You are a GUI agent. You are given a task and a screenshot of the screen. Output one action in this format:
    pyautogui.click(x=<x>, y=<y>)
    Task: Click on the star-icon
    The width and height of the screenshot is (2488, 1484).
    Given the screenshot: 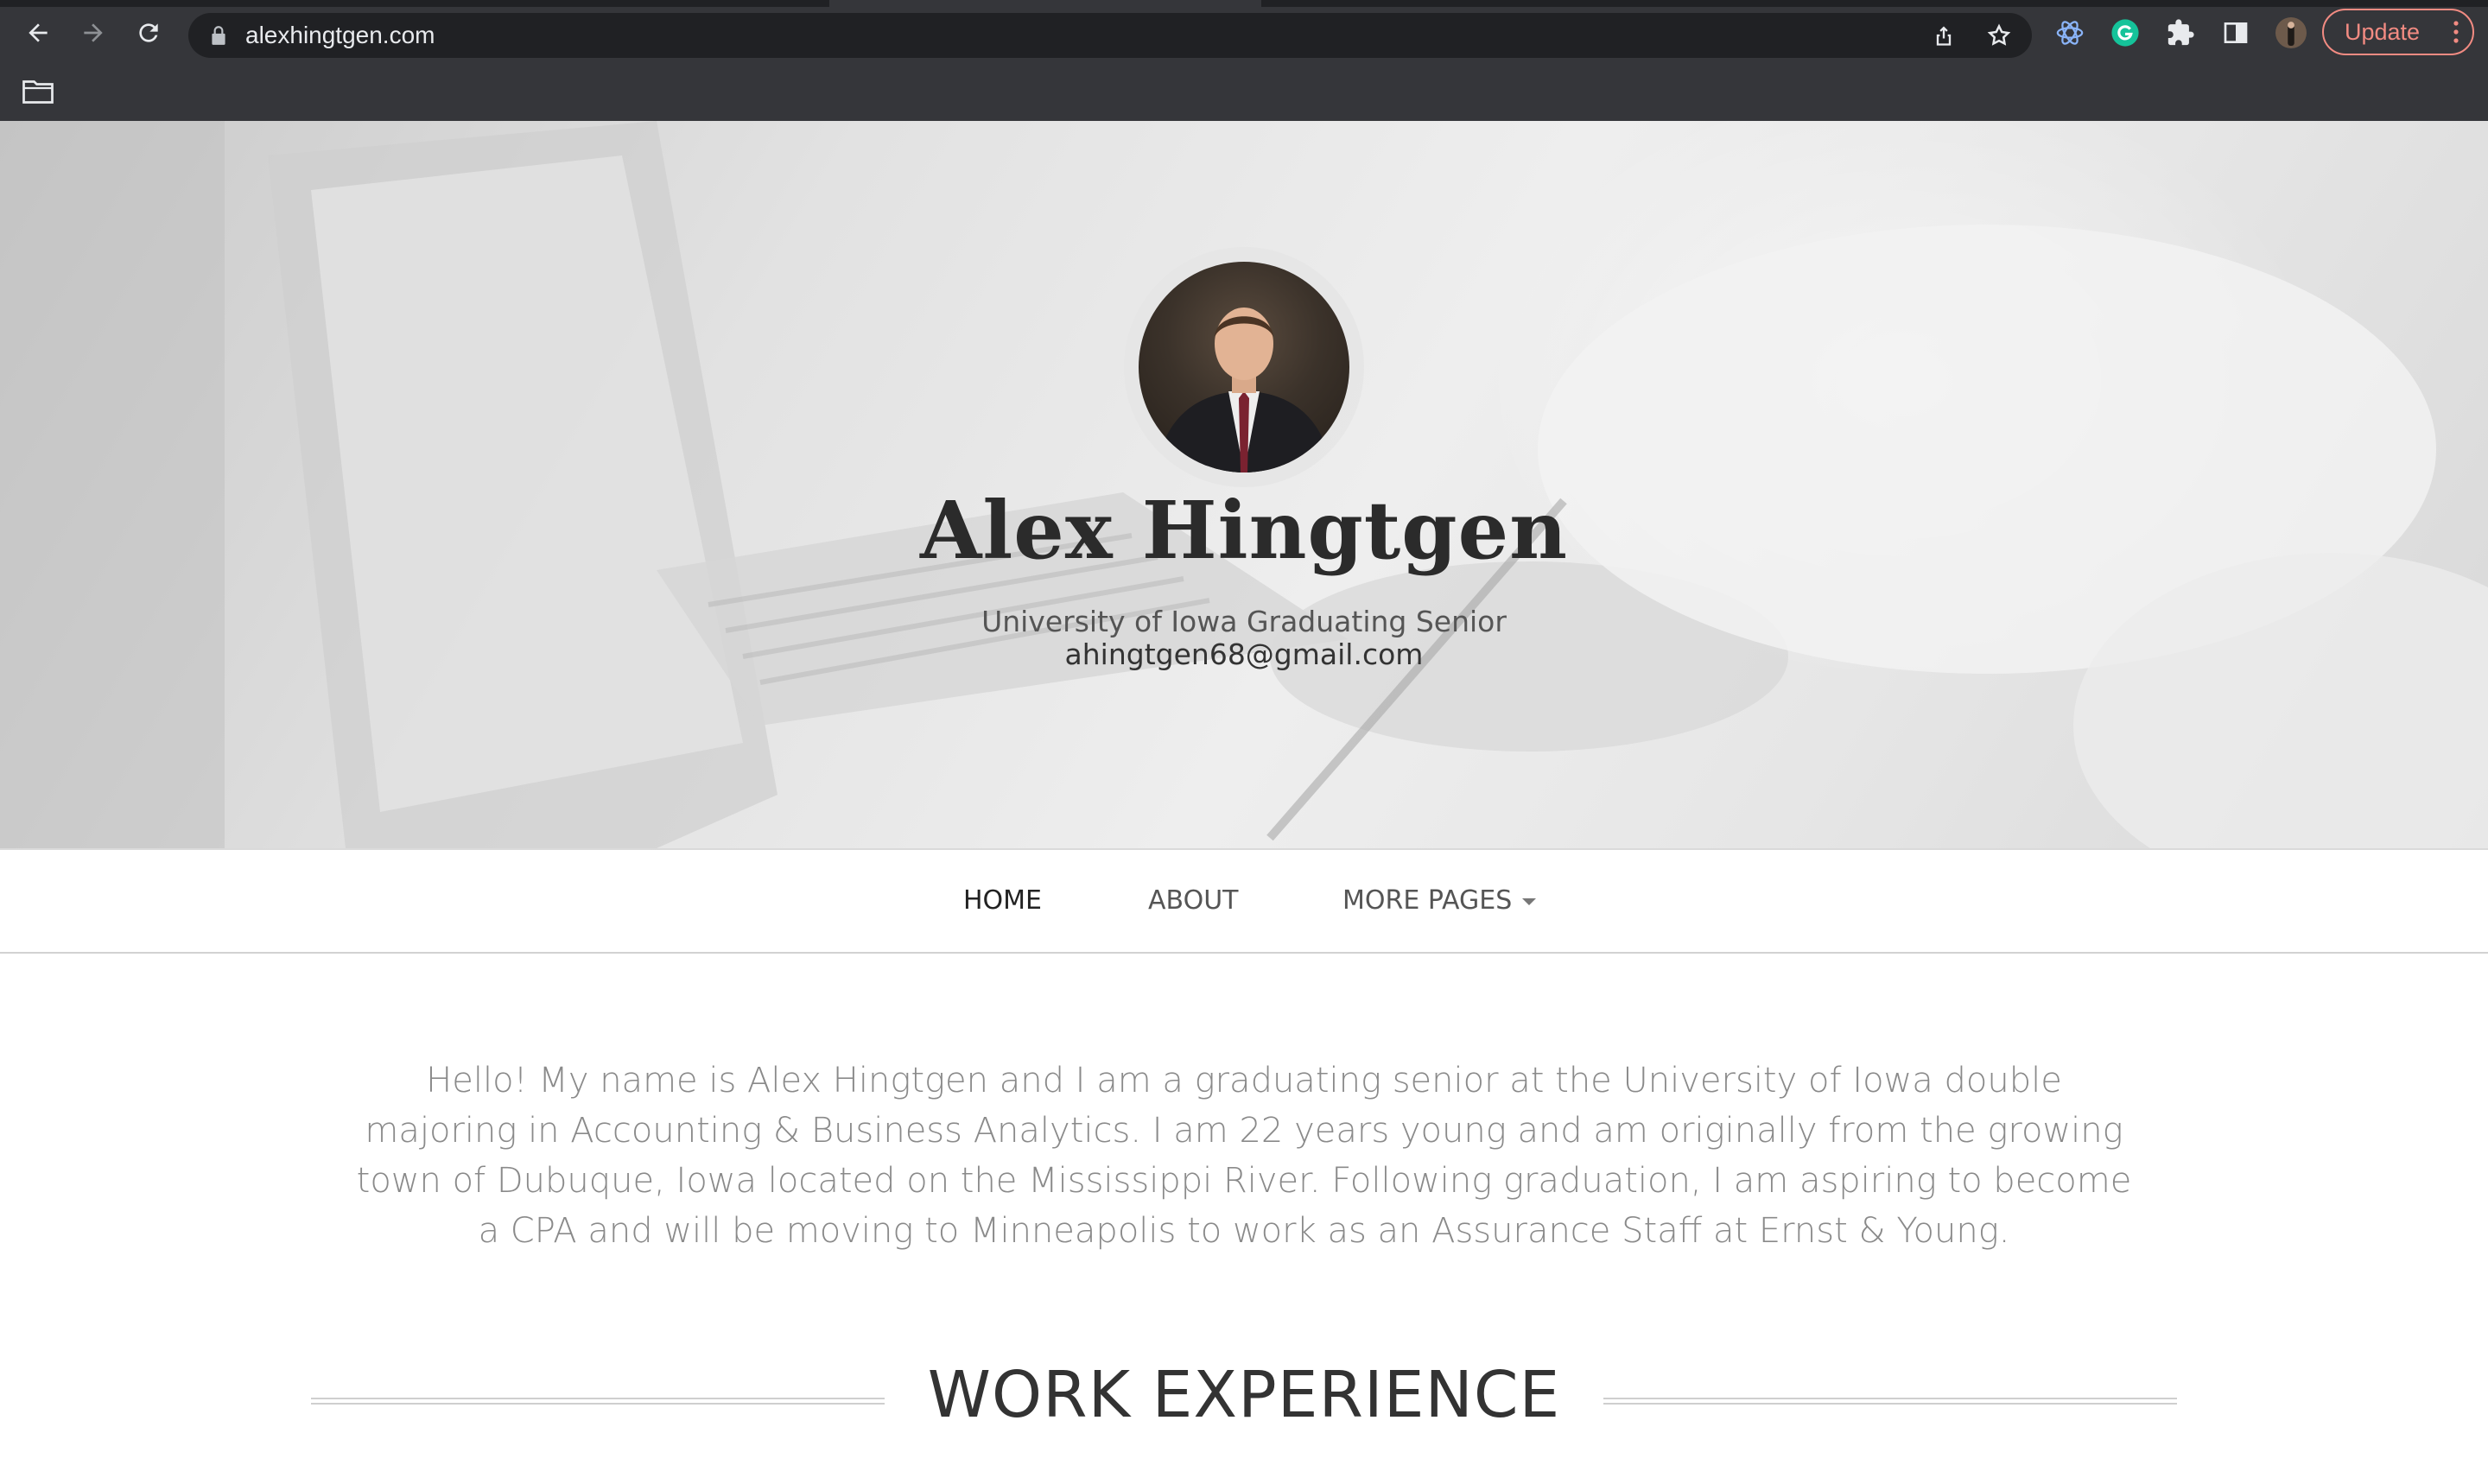 What is the action you would take?
    pyautogui.click(x=1999, y=34)
    